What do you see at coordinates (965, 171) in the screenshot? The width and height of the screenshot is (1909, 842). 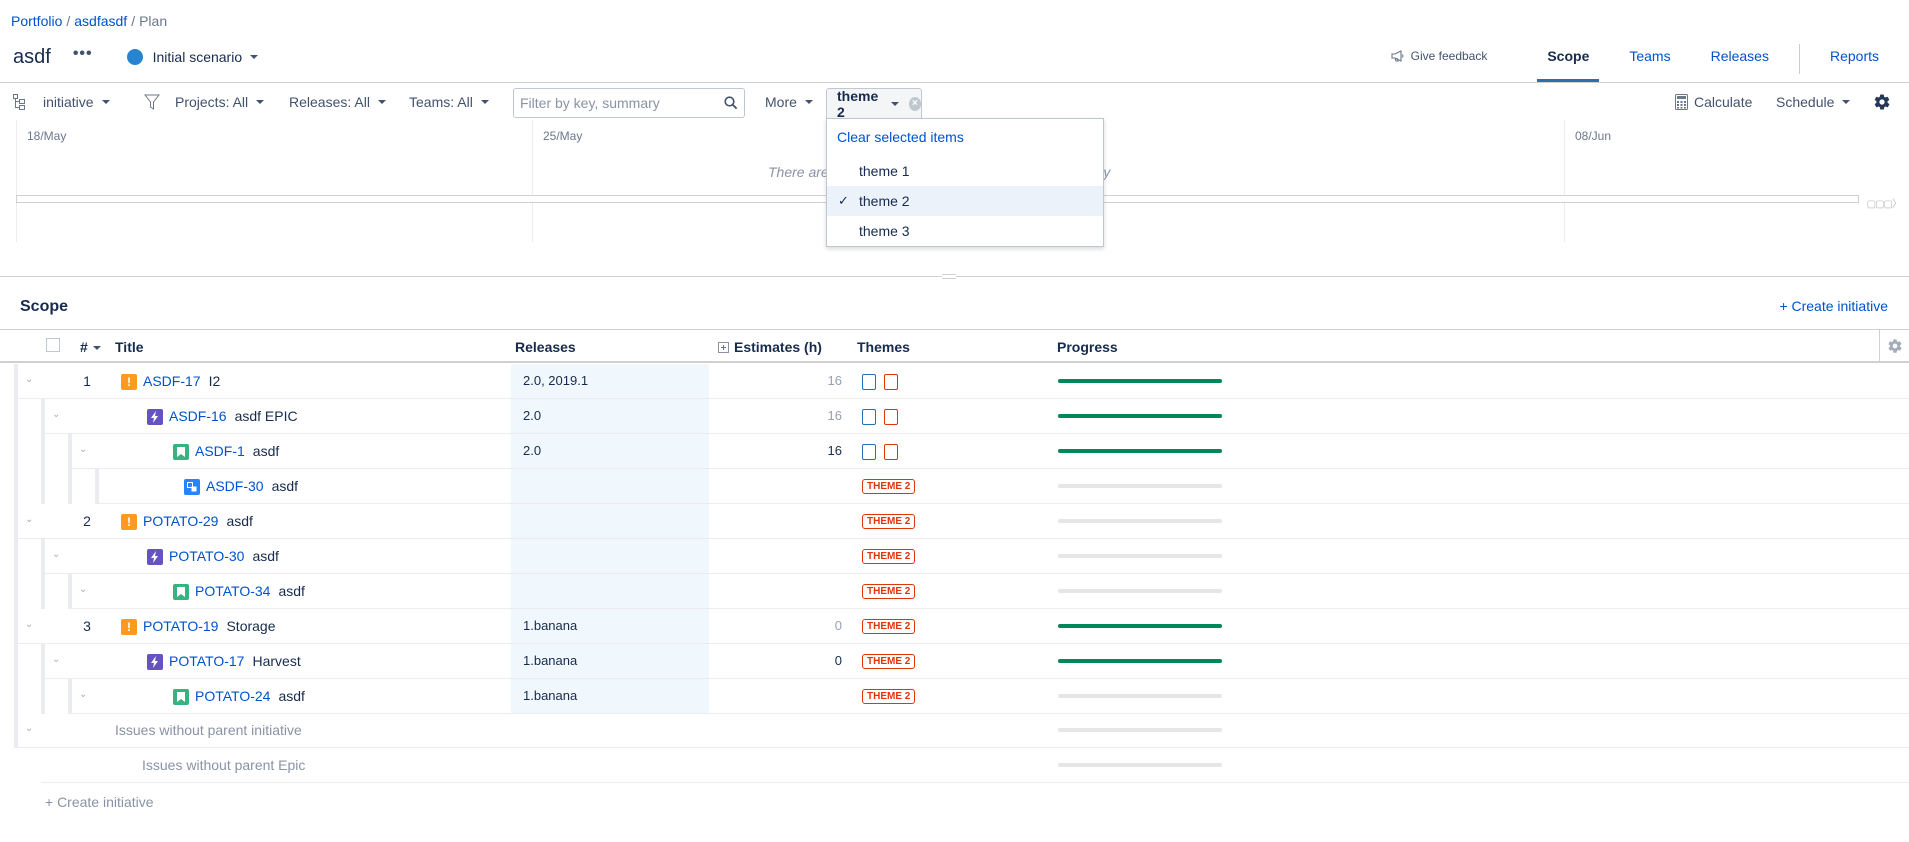 I see `theme-option-1: theme 1` at bounding box center [965, 171].